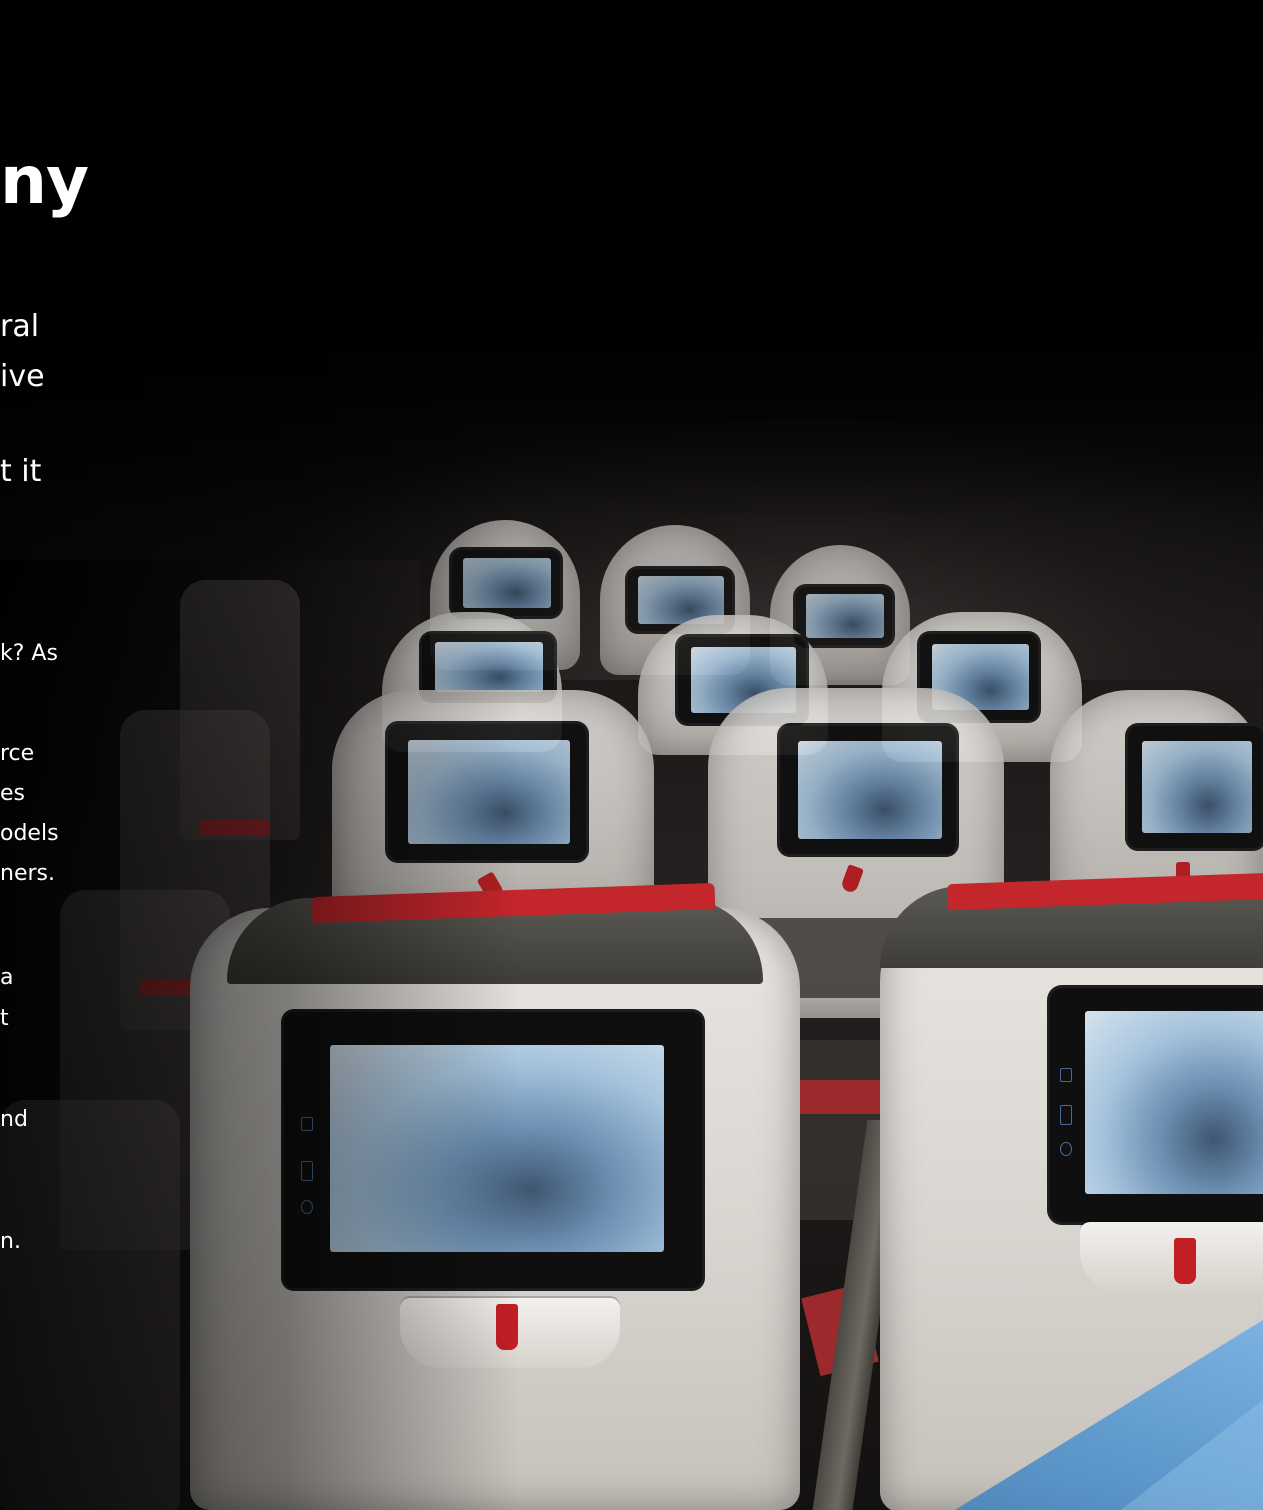 The width and height of the screenshot is (1263, 1510). I want to click on body-line-8: nd, so click(14, 1119).